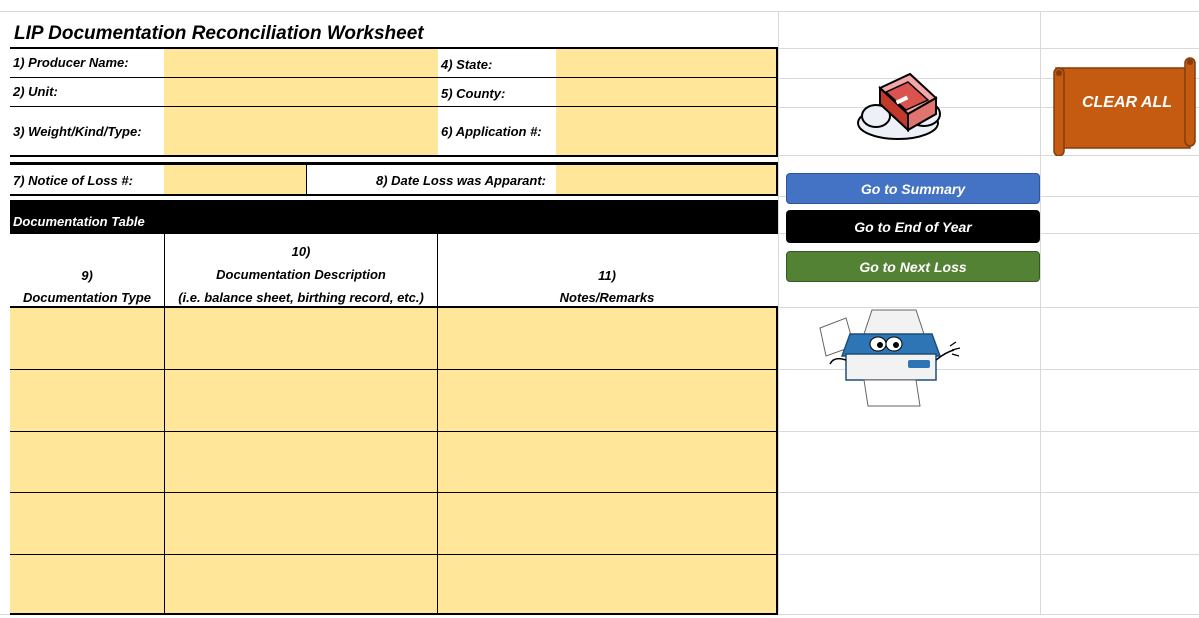 This screenshot has width=1199, height=618. Describe the element at coordinates (301, 274) in the screenshot. I see `col-doc-description-label: Documentation Description` at that location.